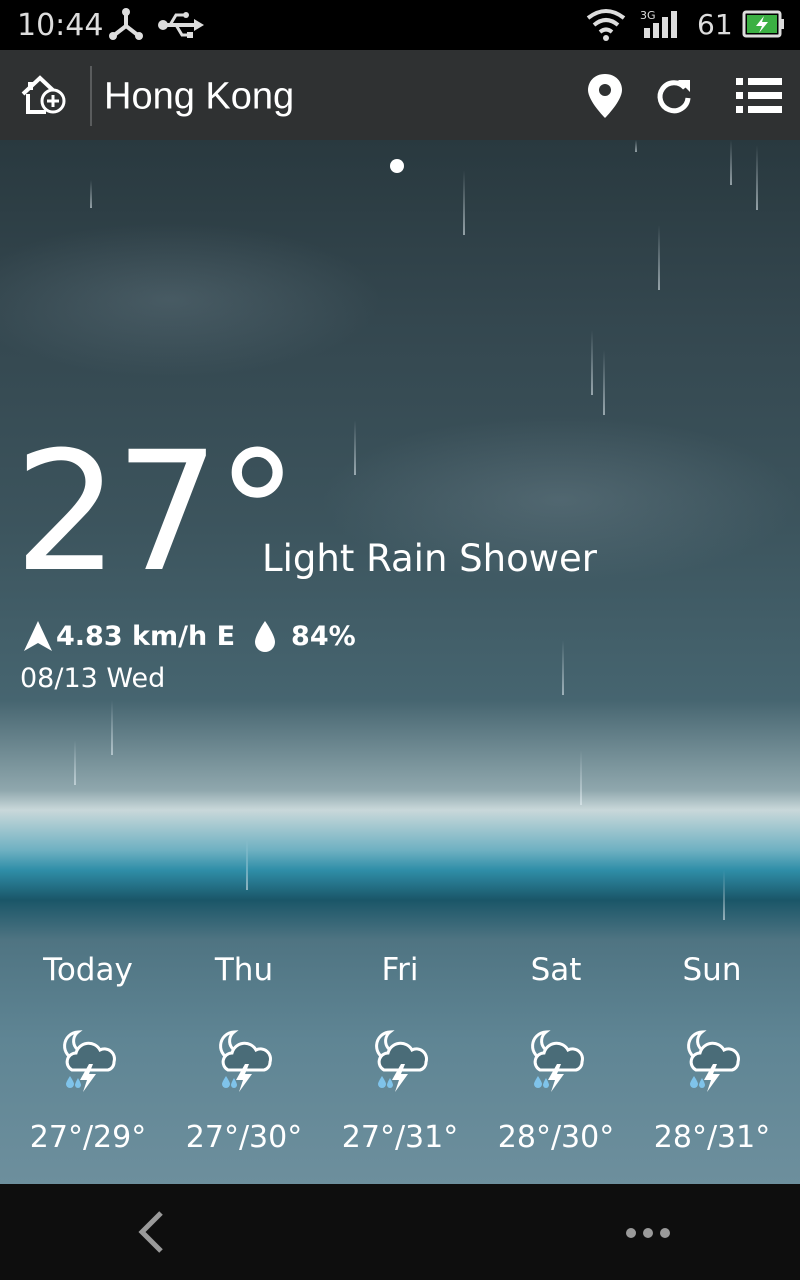 This screenshot has width=800, height=1280. What do you see at coordinates (91, 96) in the screenshot?
I see `app-bar-divider` at bounding box center [91, 96].